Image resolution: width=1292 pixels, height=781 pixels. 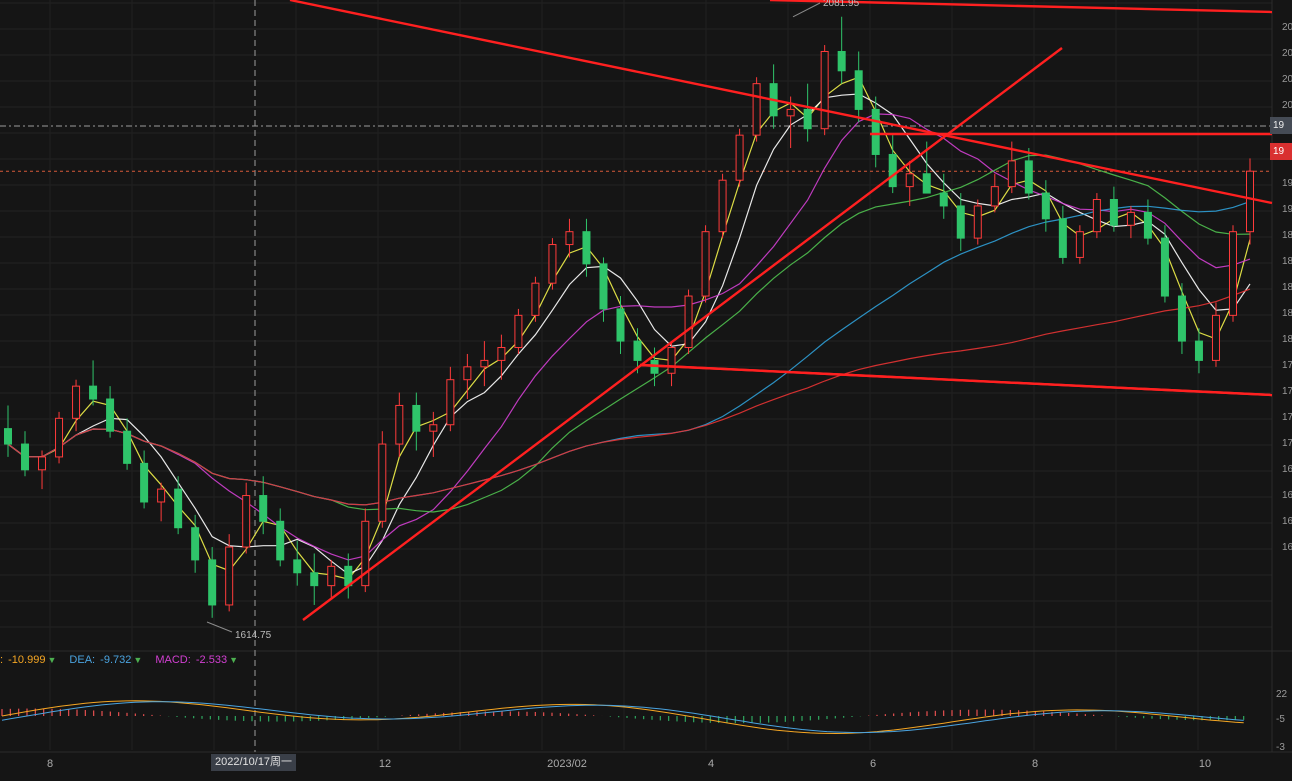 What do you see at coordinates (82, 660) in the screenshot?
I see `dea-label: DEA:` at bounding box center [82, 660].